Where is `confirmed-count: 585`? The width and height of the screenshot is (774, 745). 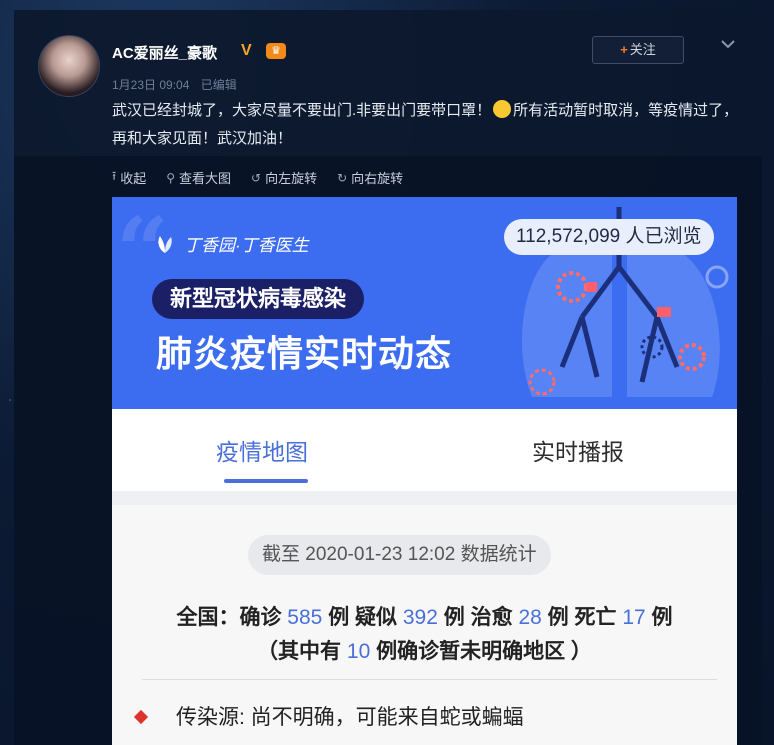
confirmed-count: 585 is located at coordinates (305, 617).